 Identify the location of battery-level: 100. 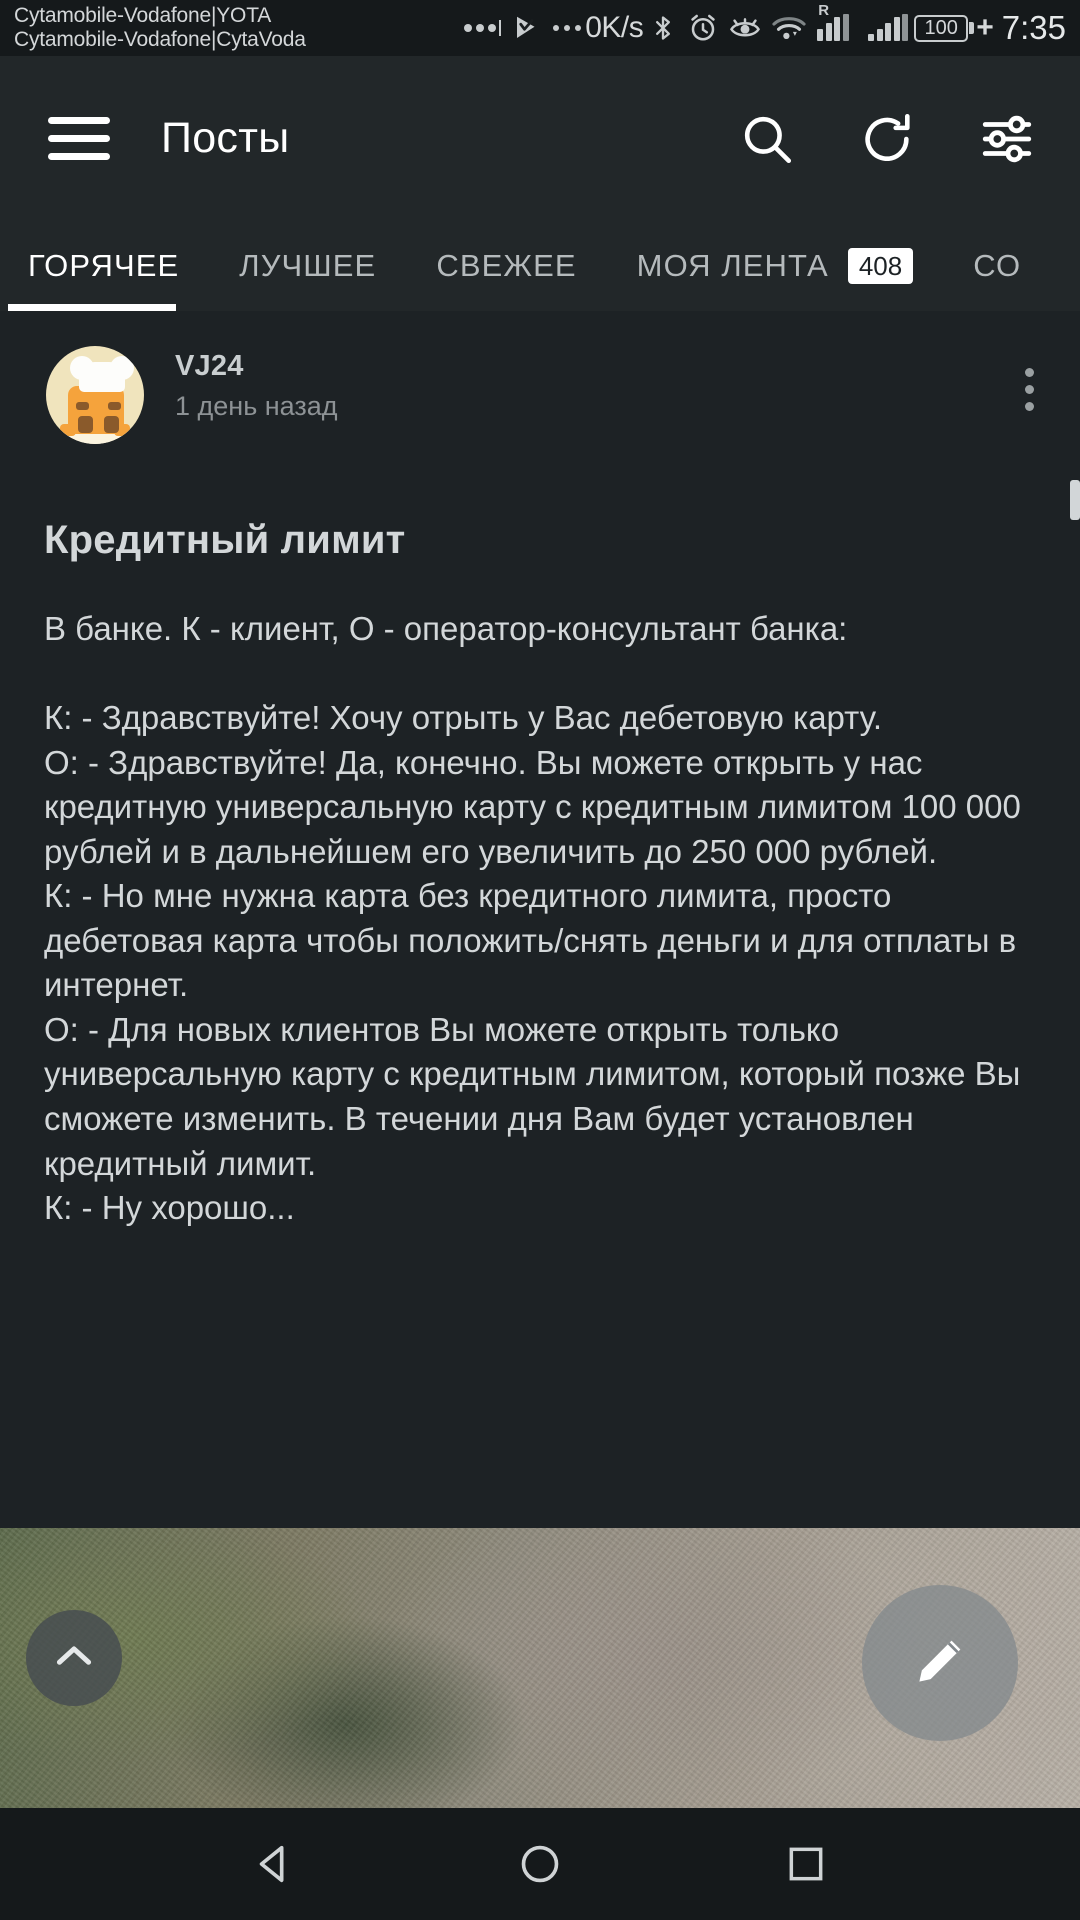
(941, 28).